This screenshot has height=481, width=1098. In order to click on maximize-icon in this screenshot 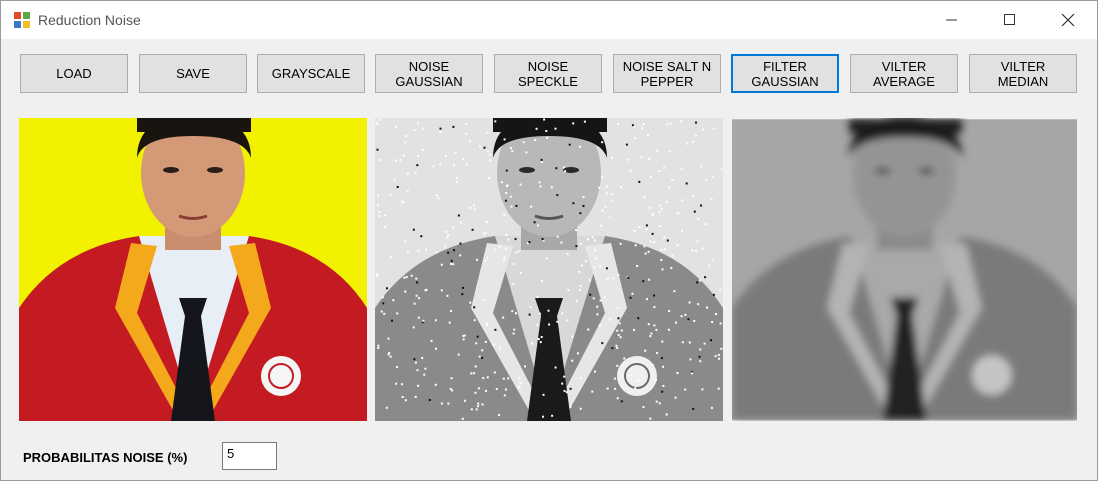, I will do `click(1009, 19)`.